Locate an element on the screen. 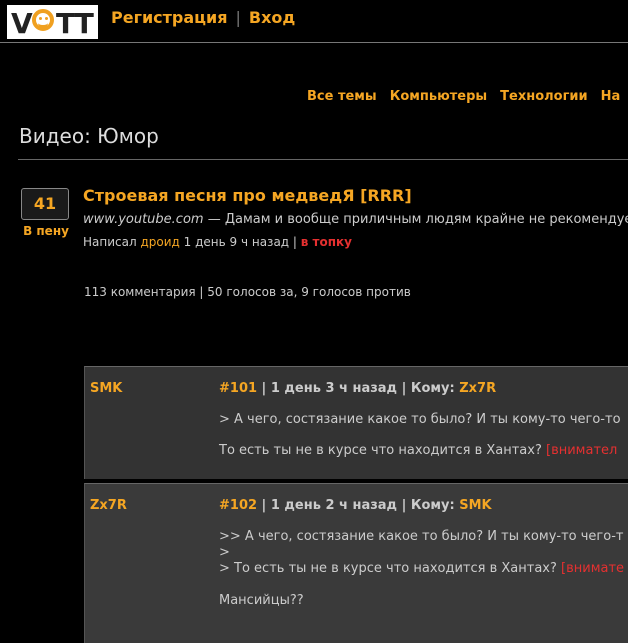 The height and width of the screenshot is (643, 628). vote-down-button: В пену is located at coordinates (46, 231).